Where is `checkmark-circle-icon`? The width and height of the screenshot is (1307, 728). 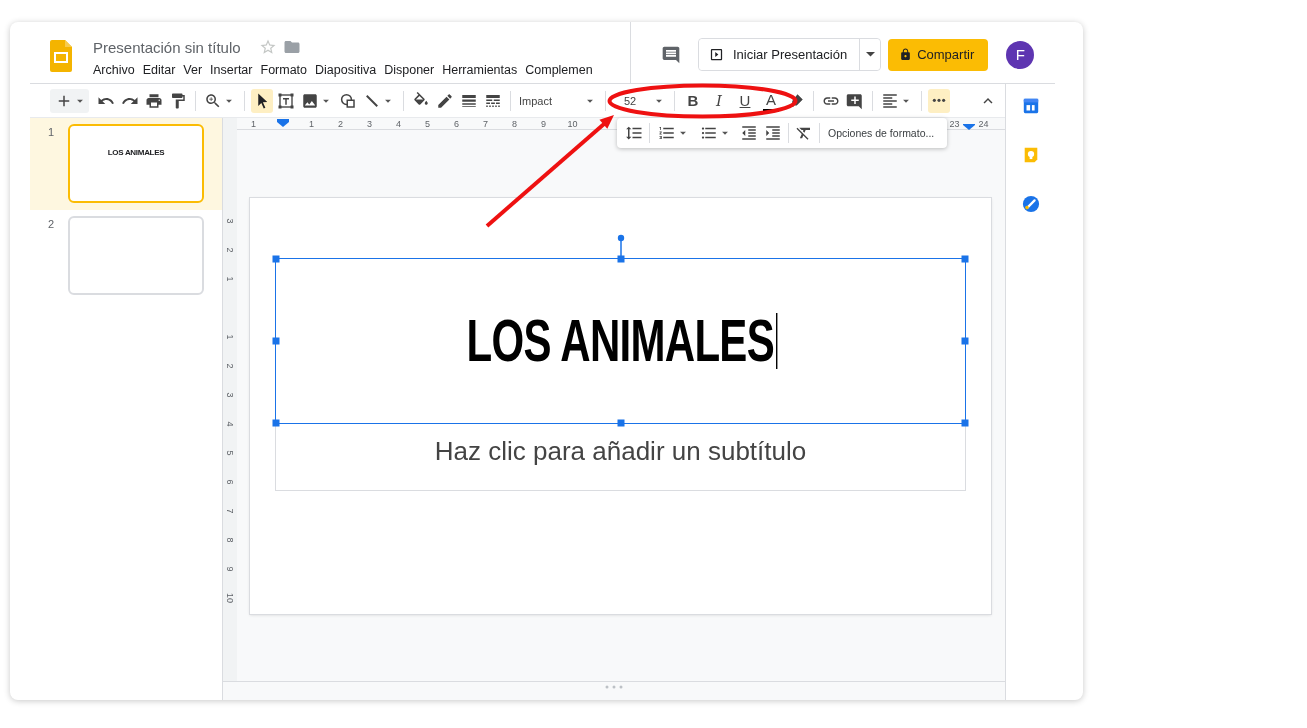
checkmark-circle-icon is located at coordinates (1030, 204).